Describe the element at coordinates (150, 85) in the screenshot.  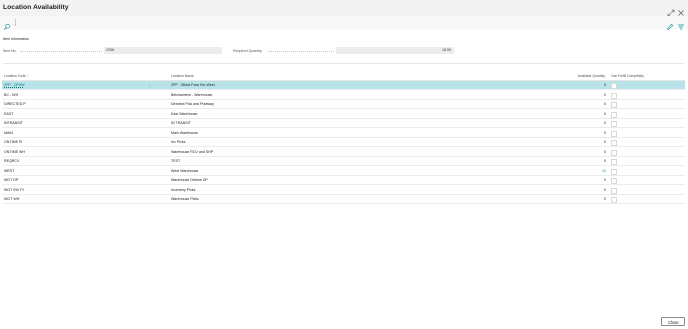
I see `row-actions-icon: ⋮` at that location.